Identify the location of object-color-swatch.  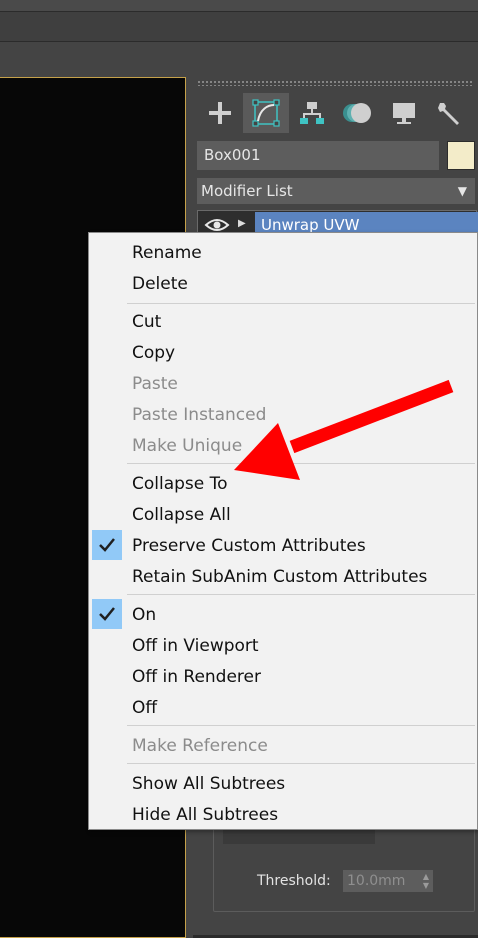
(461, 155).